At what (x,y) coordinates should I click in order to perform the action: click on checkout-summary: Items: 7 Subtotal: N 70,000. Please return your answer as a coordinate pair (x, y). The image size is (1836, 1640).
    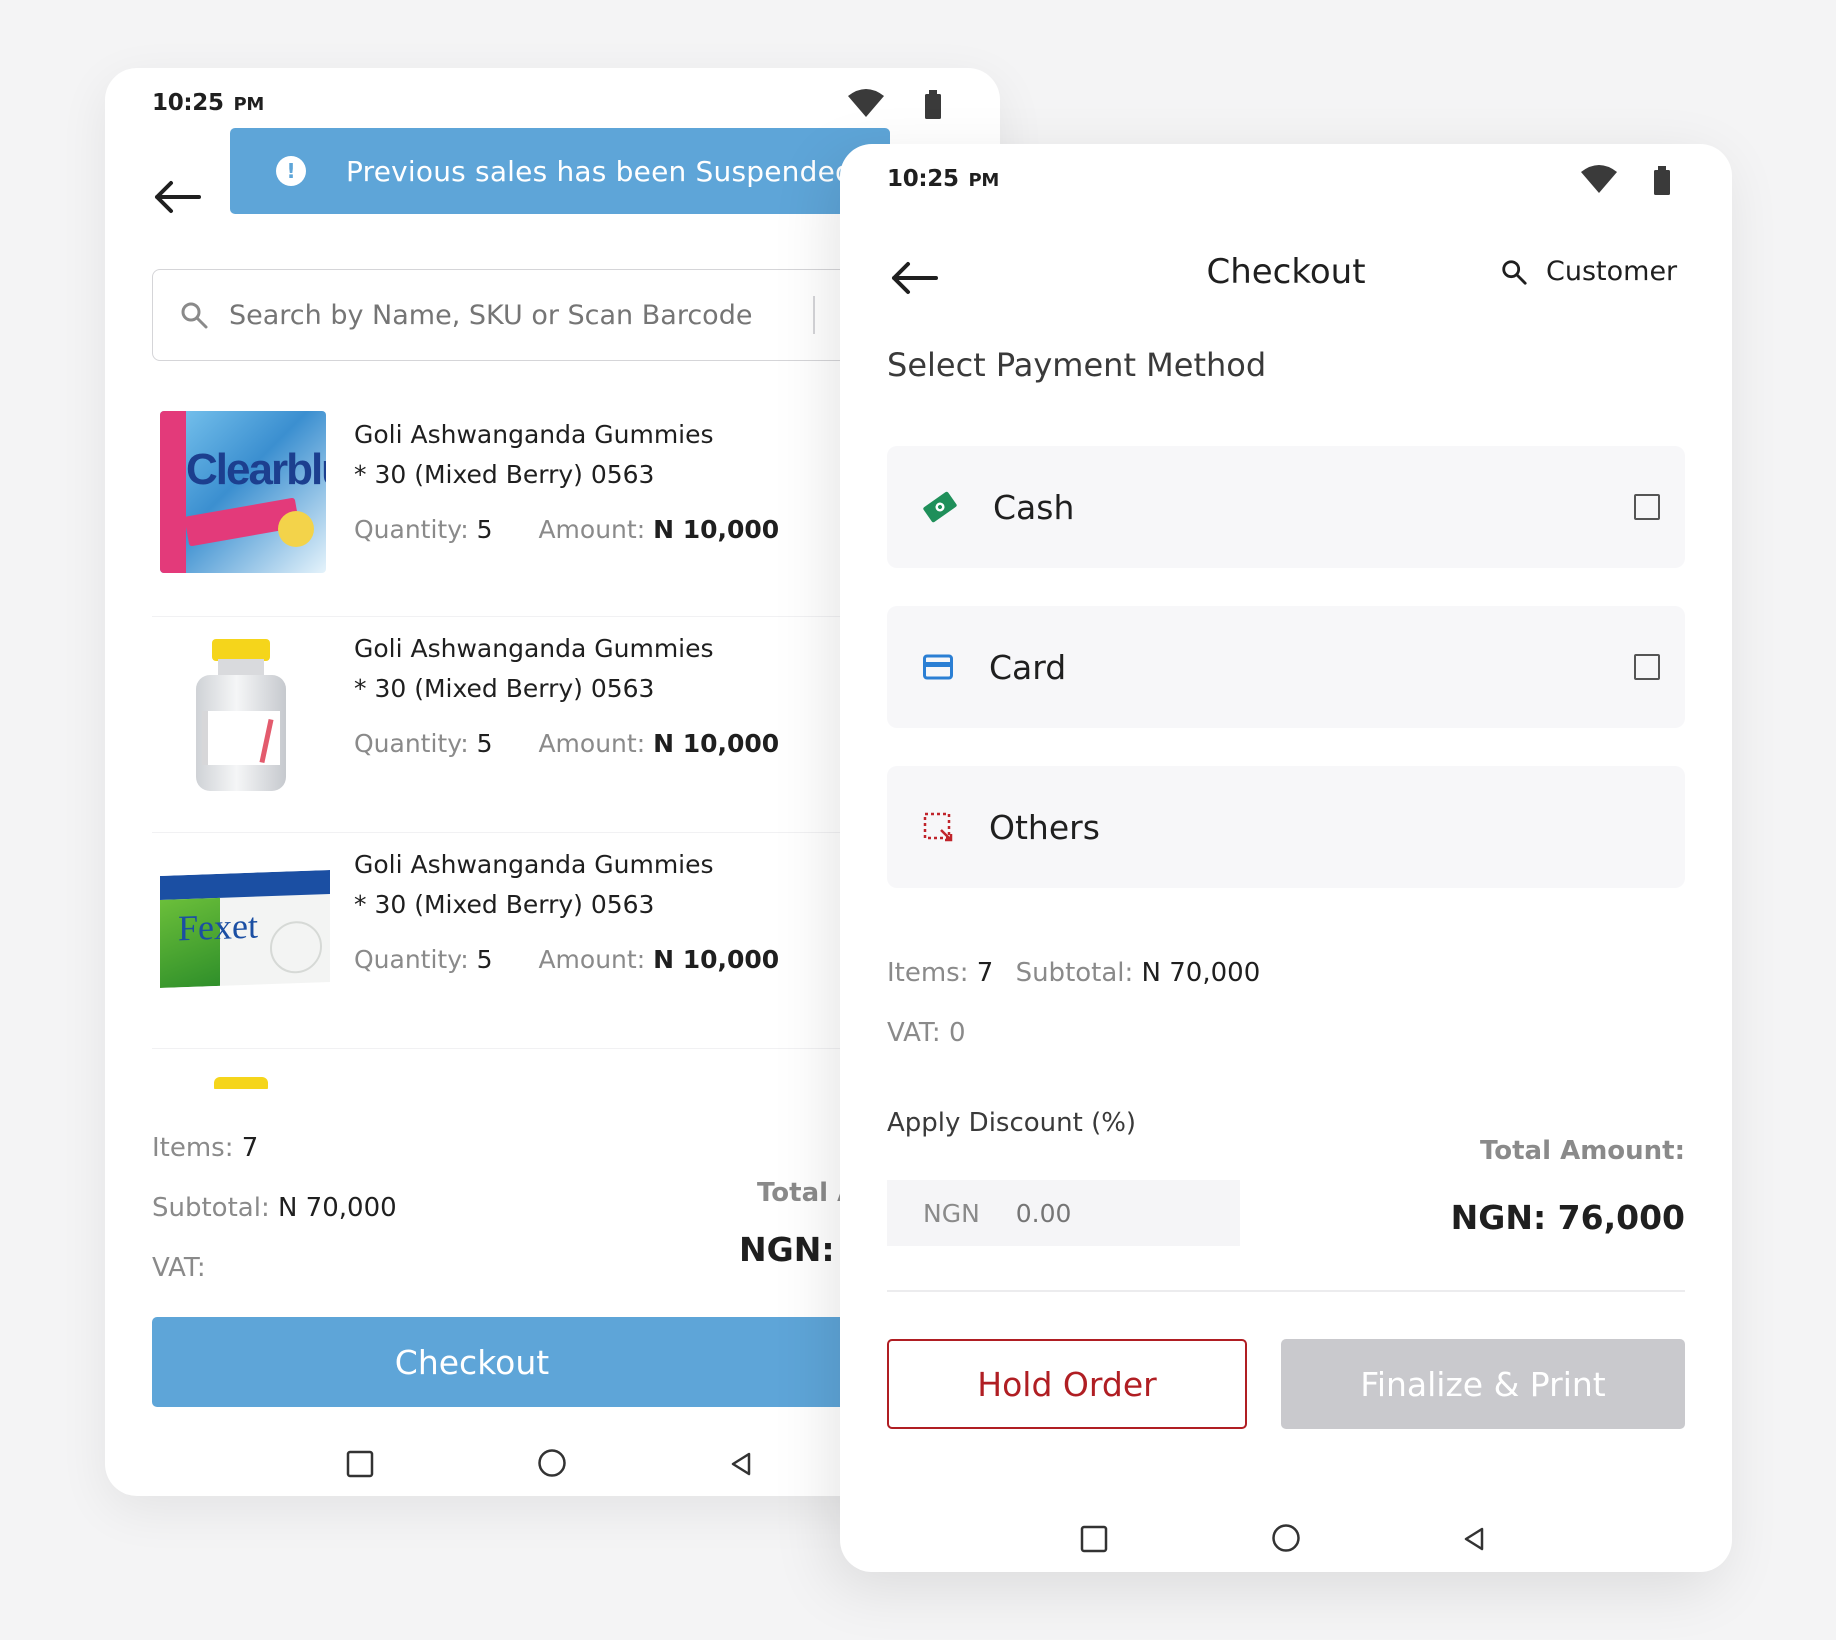
    Looking at the image, I should click on (1074, 973).